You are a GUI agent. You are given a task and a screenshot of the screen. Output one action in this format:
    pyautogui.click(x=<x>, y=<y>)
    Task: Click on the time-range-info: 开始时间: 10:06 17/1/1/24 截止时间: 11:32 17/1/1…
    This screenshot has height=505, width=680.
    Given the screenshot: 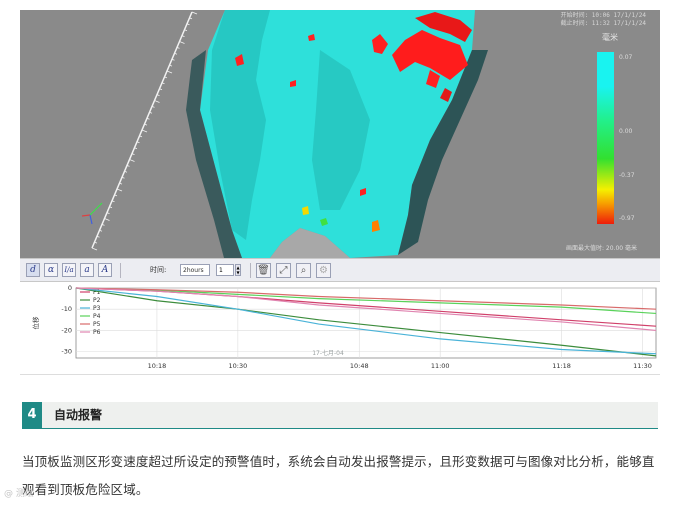 What is the action you would take?
    pyautogui.click(x=603, y=20)
    